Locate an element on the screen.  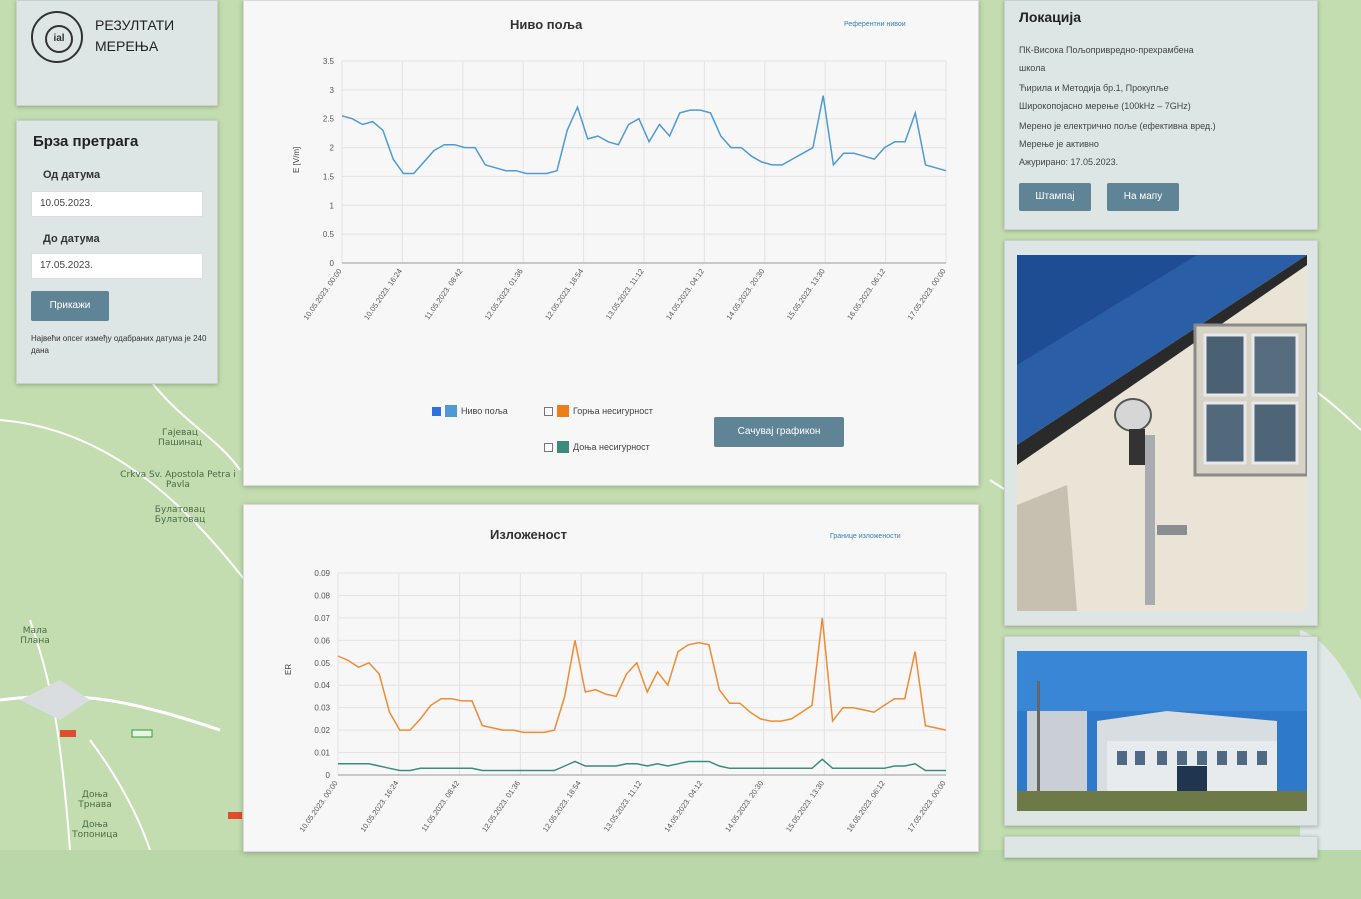
y-tick-label: 1 is located at coordinates (332, 205).